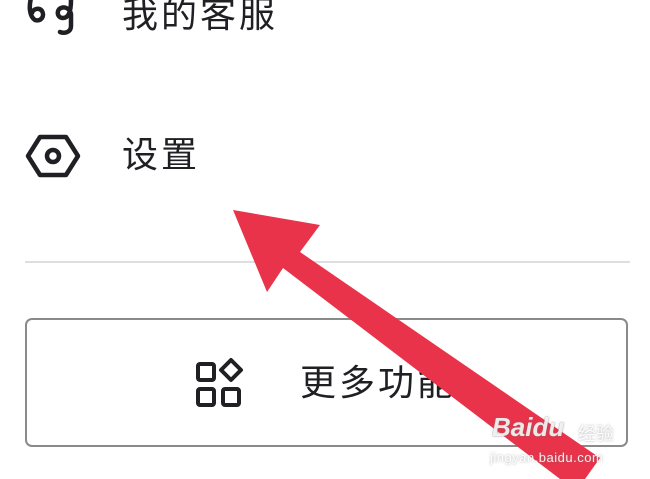  I want to click on menu-item-label: 设置, so click(161, 155).